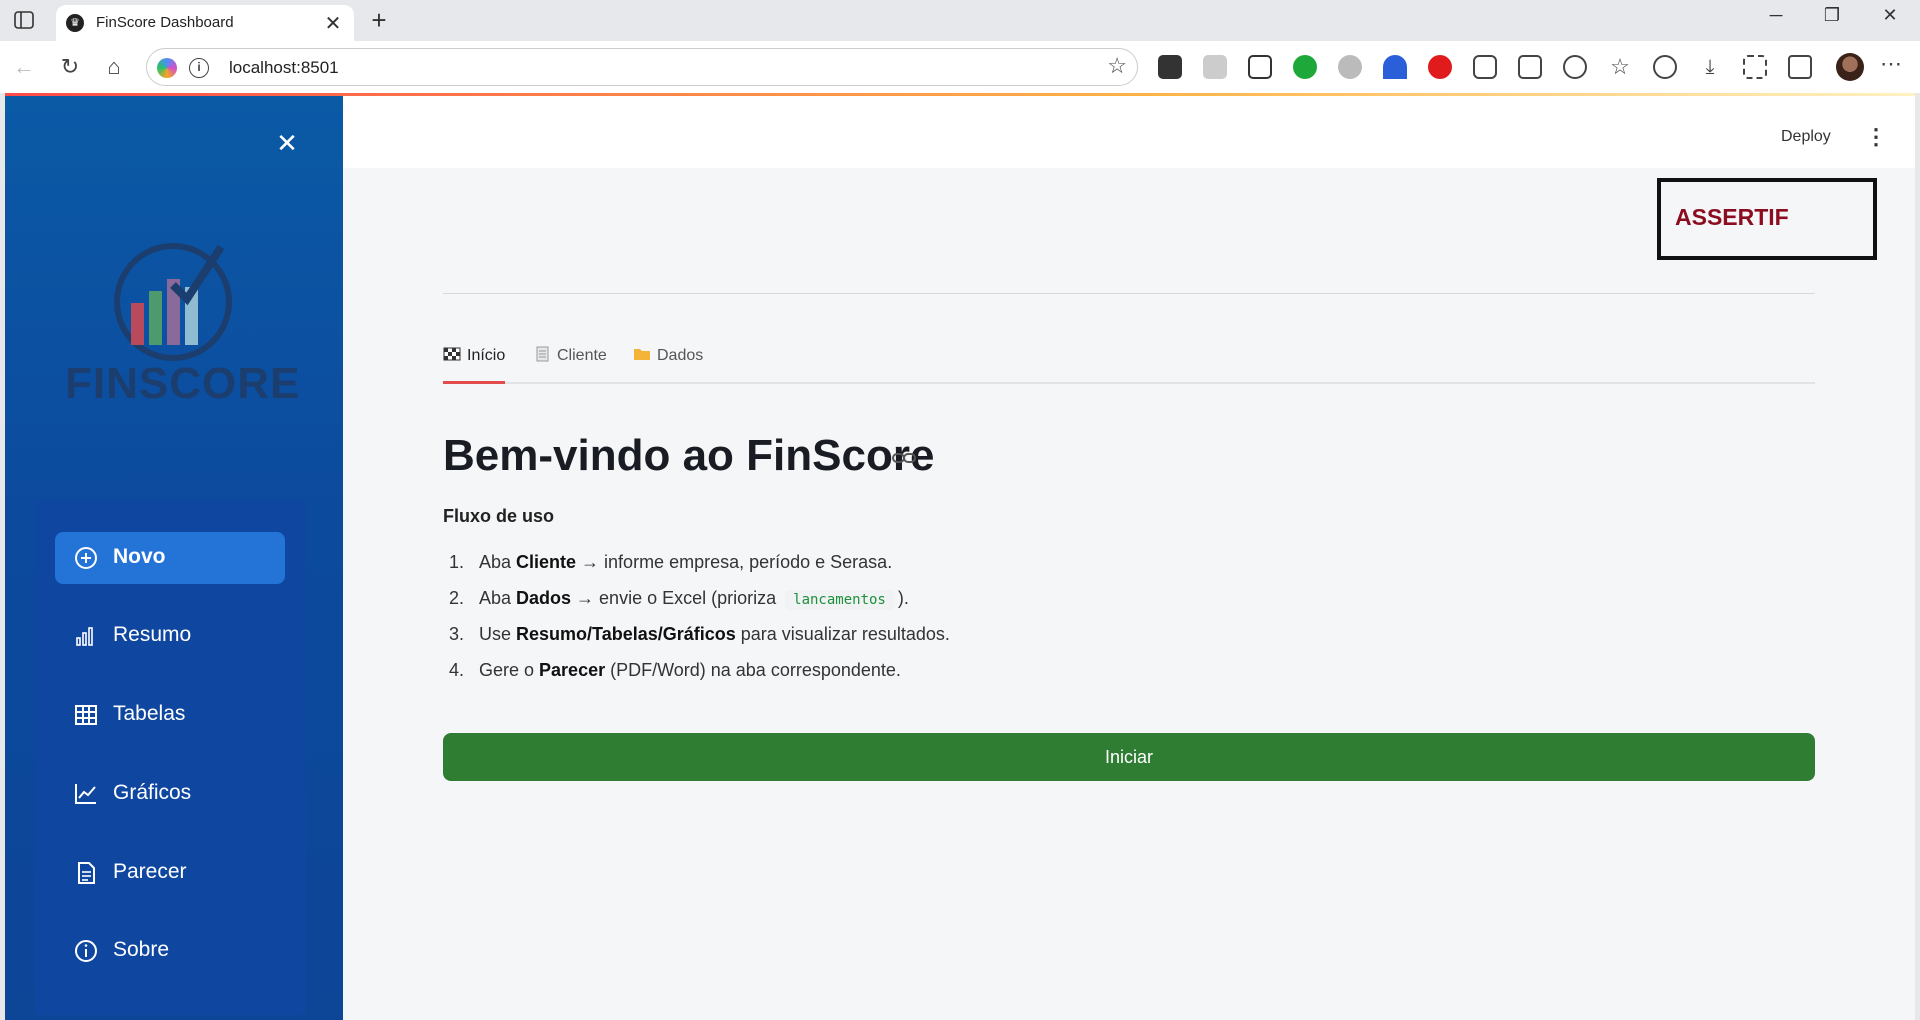 The image size is (1920, 1020). What do you see at coordinates (1129, 364) in the screenshot?
I see `tab-bar: Início Cliente Dados` at bounding box center [1129, 364].